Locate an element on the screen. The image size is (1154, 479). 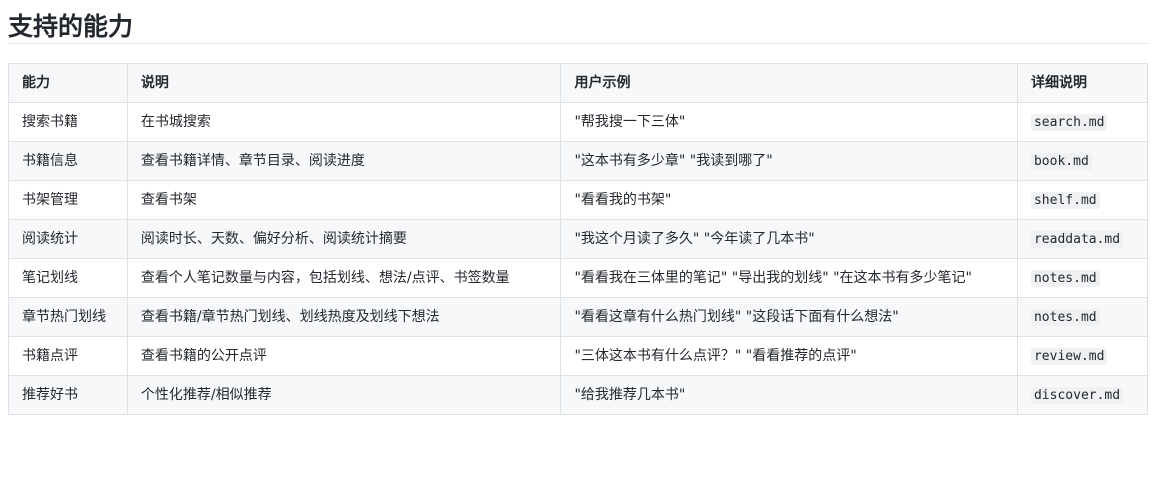
cell-example: "看看我的书架" is located at coordinates (789, 200).